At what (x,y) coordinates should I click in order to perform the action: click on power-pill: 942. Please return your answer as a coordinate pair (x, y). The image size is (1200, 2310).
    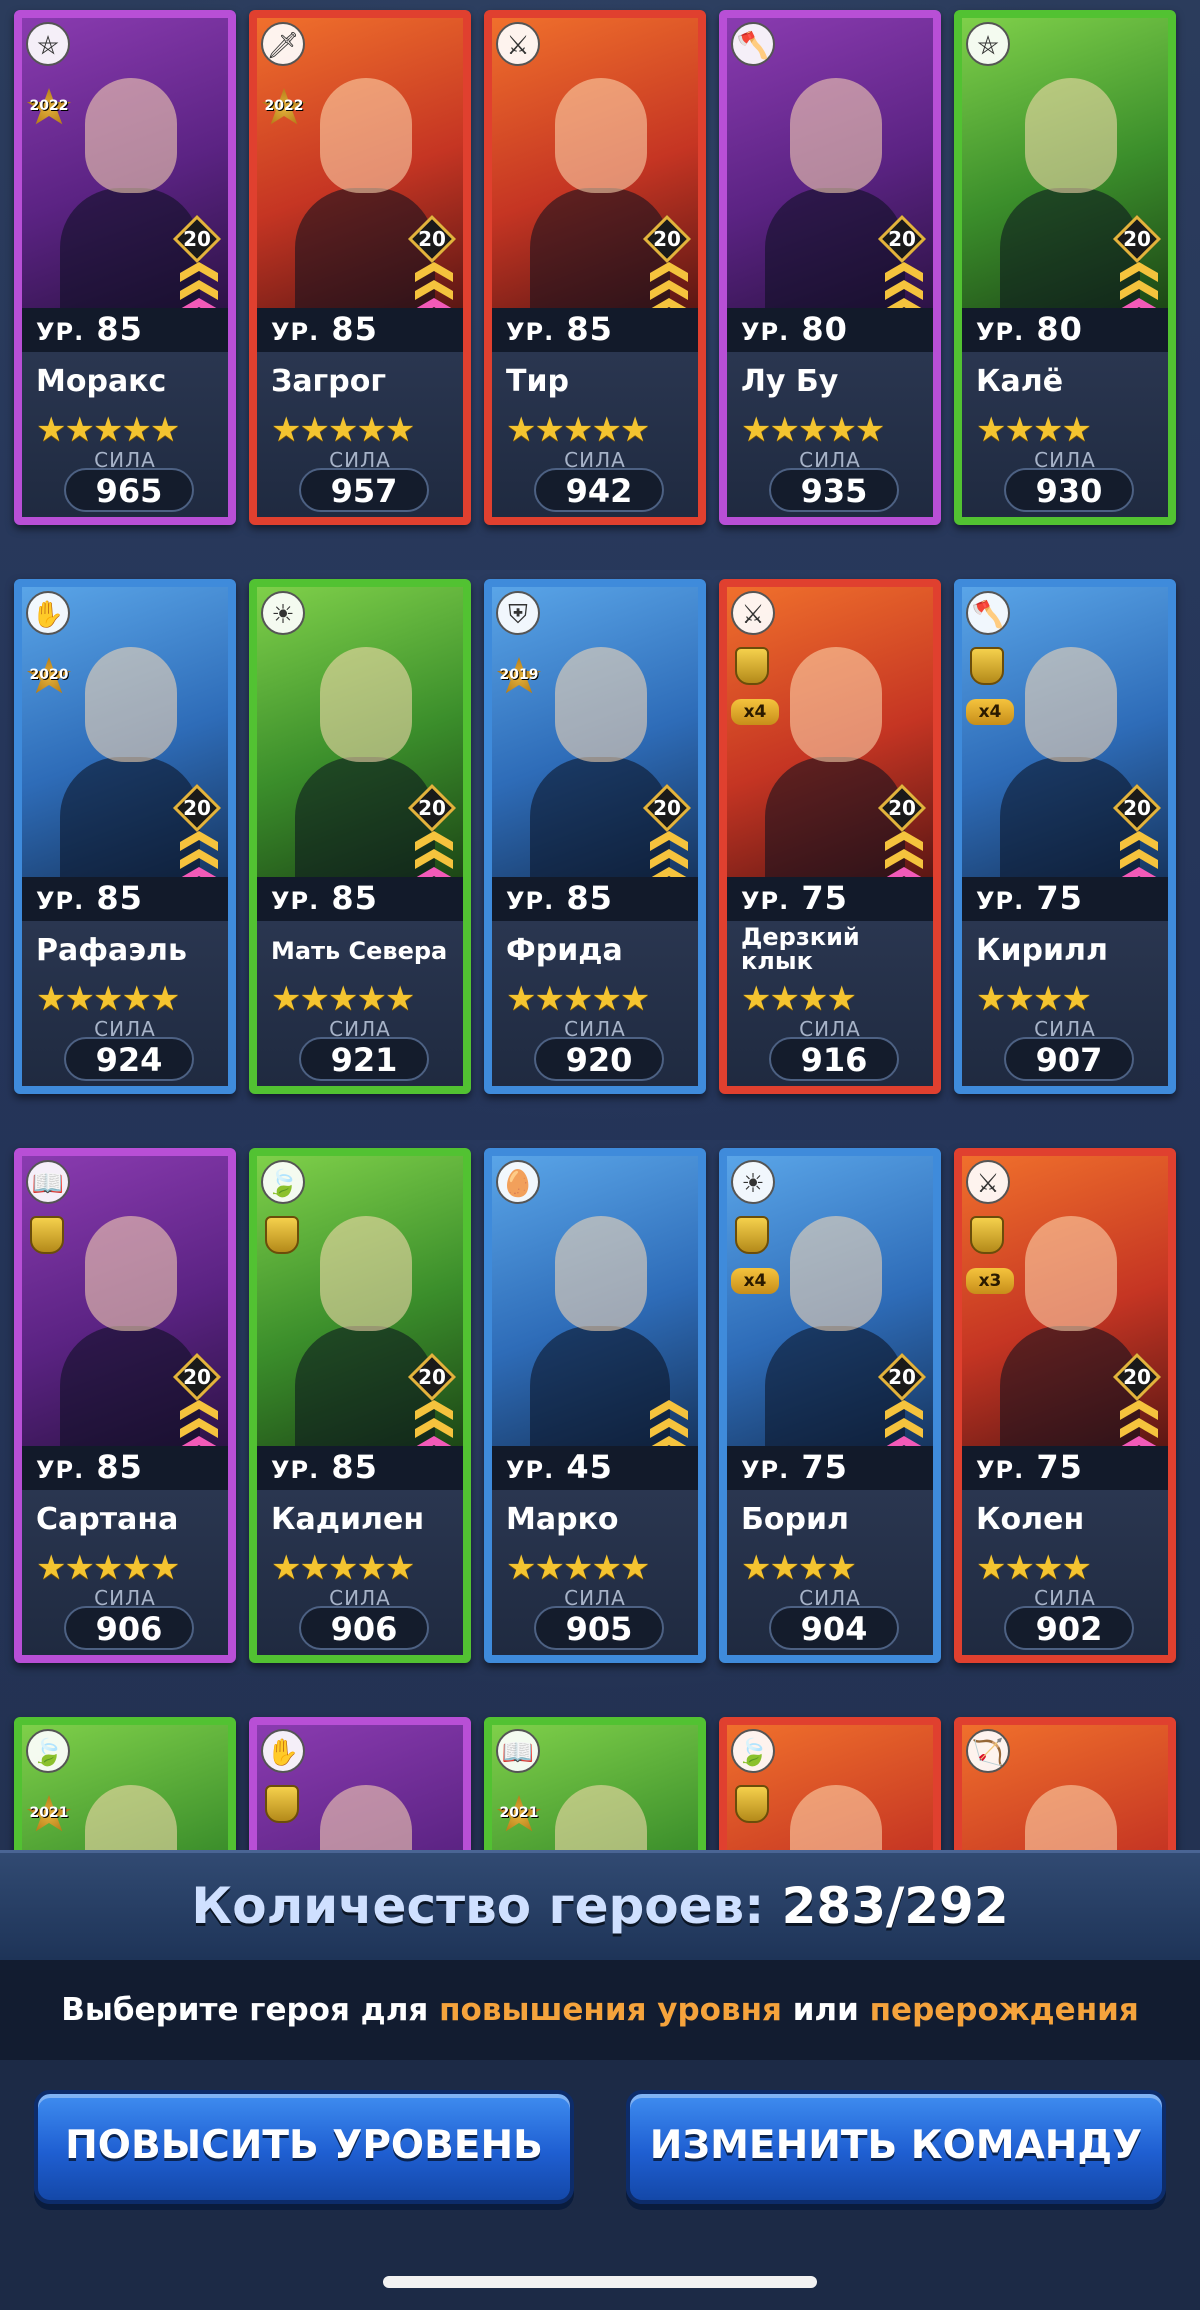
    Looking at the image, I should click on (599, 490).